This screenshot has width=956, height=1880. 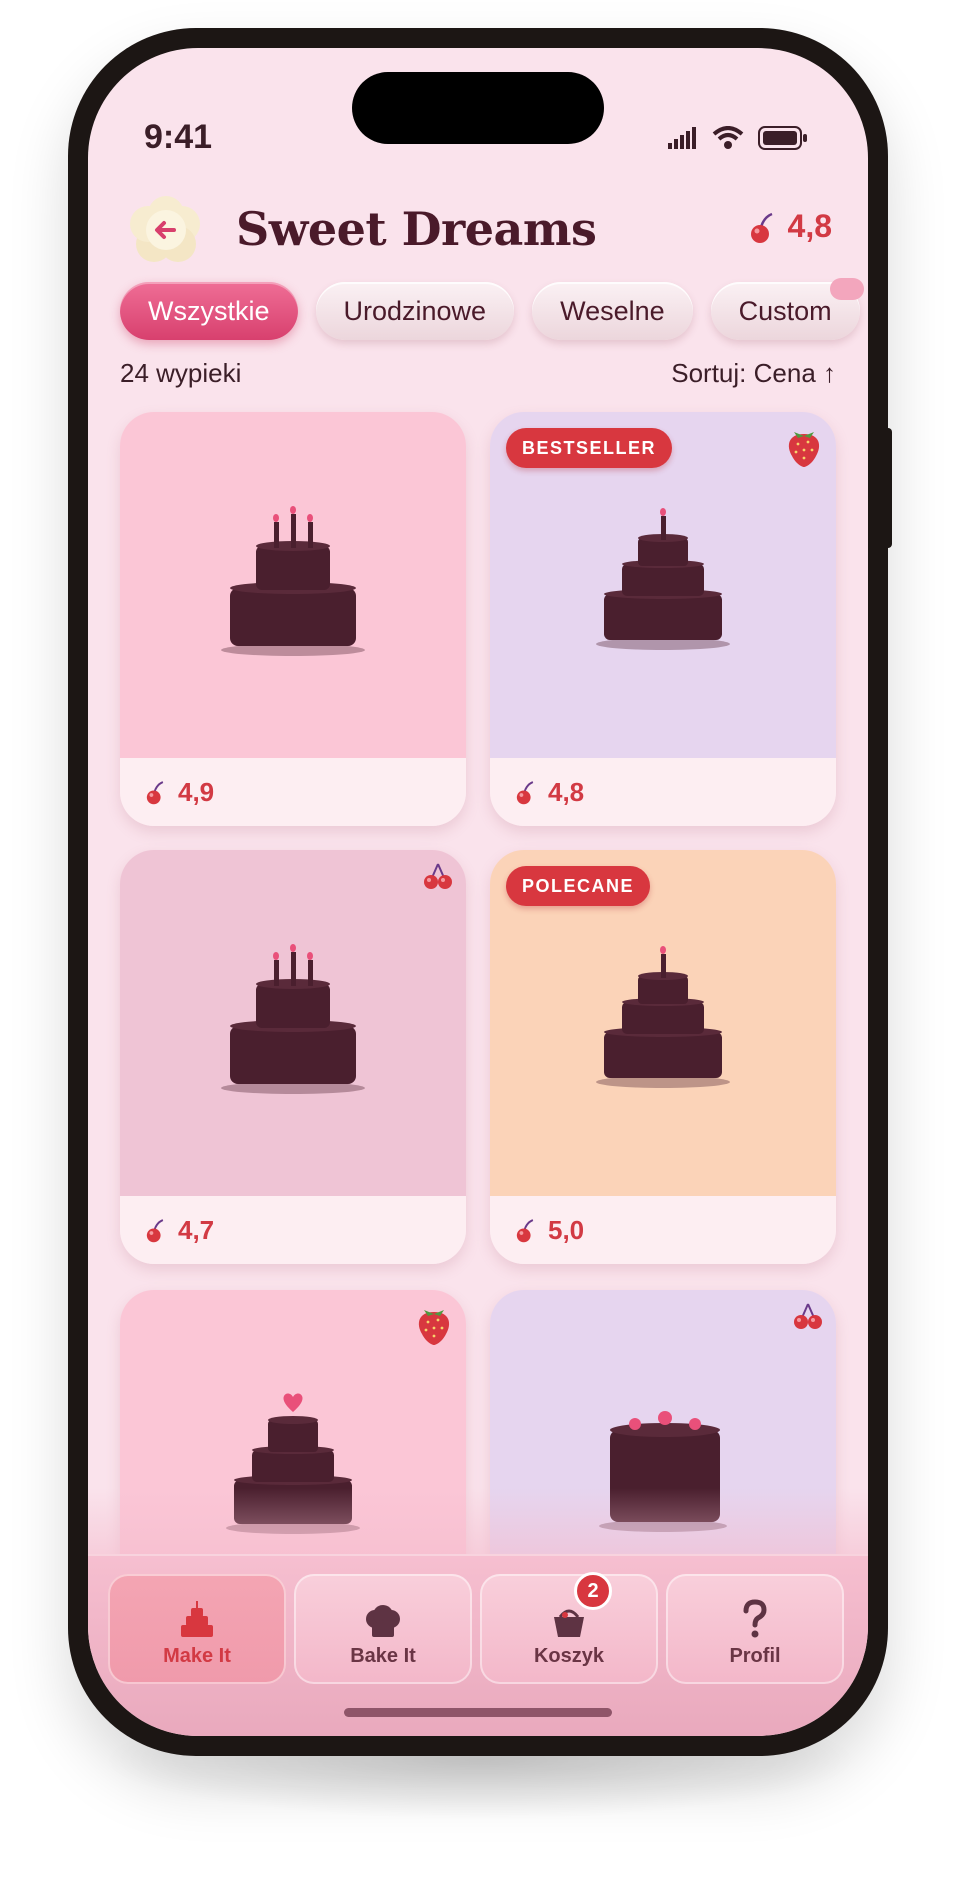 I want to click on tab-weselne: Weselne, so click(x=612, y=311).